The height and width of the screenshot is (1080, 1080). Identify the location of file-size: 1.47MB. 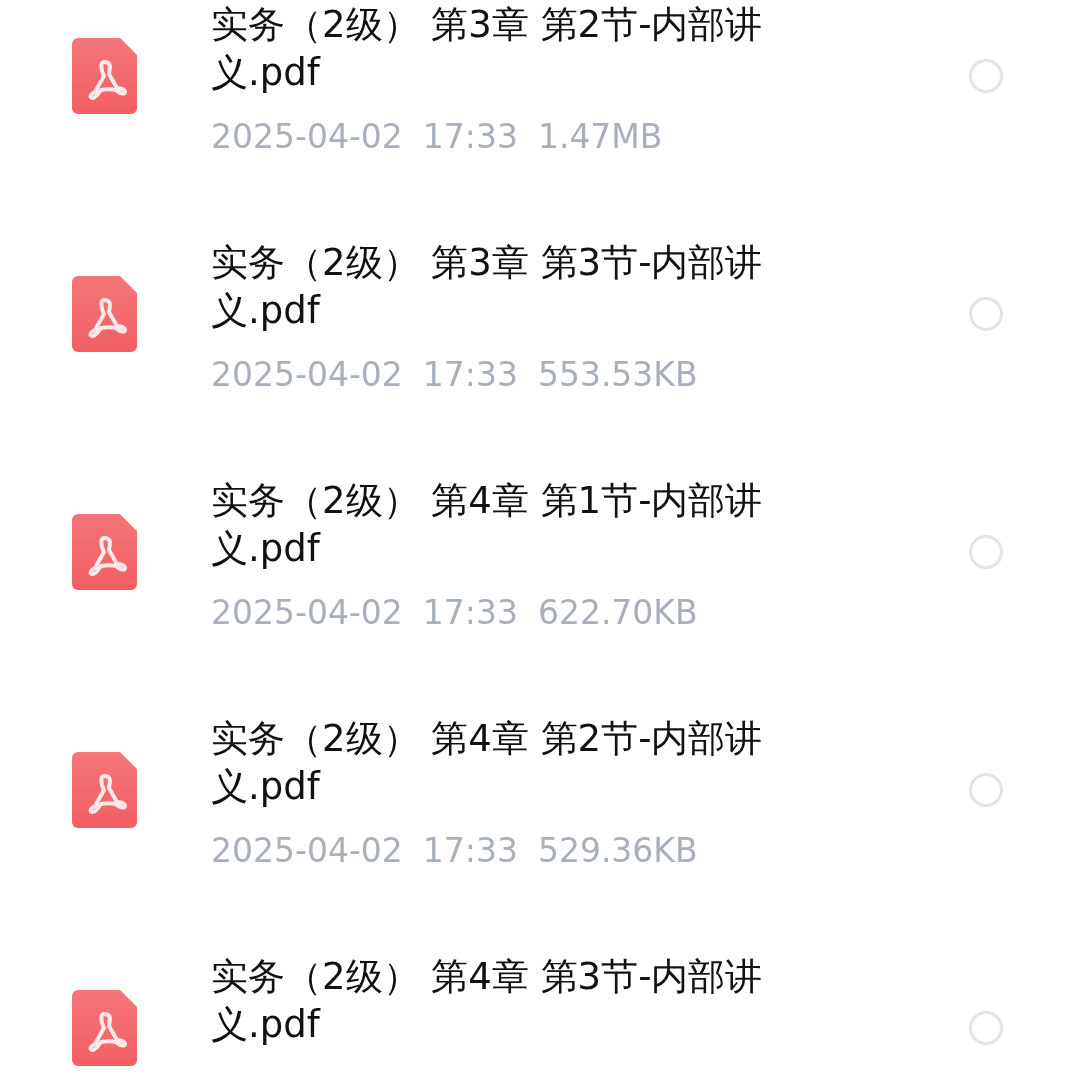
(600, 137).